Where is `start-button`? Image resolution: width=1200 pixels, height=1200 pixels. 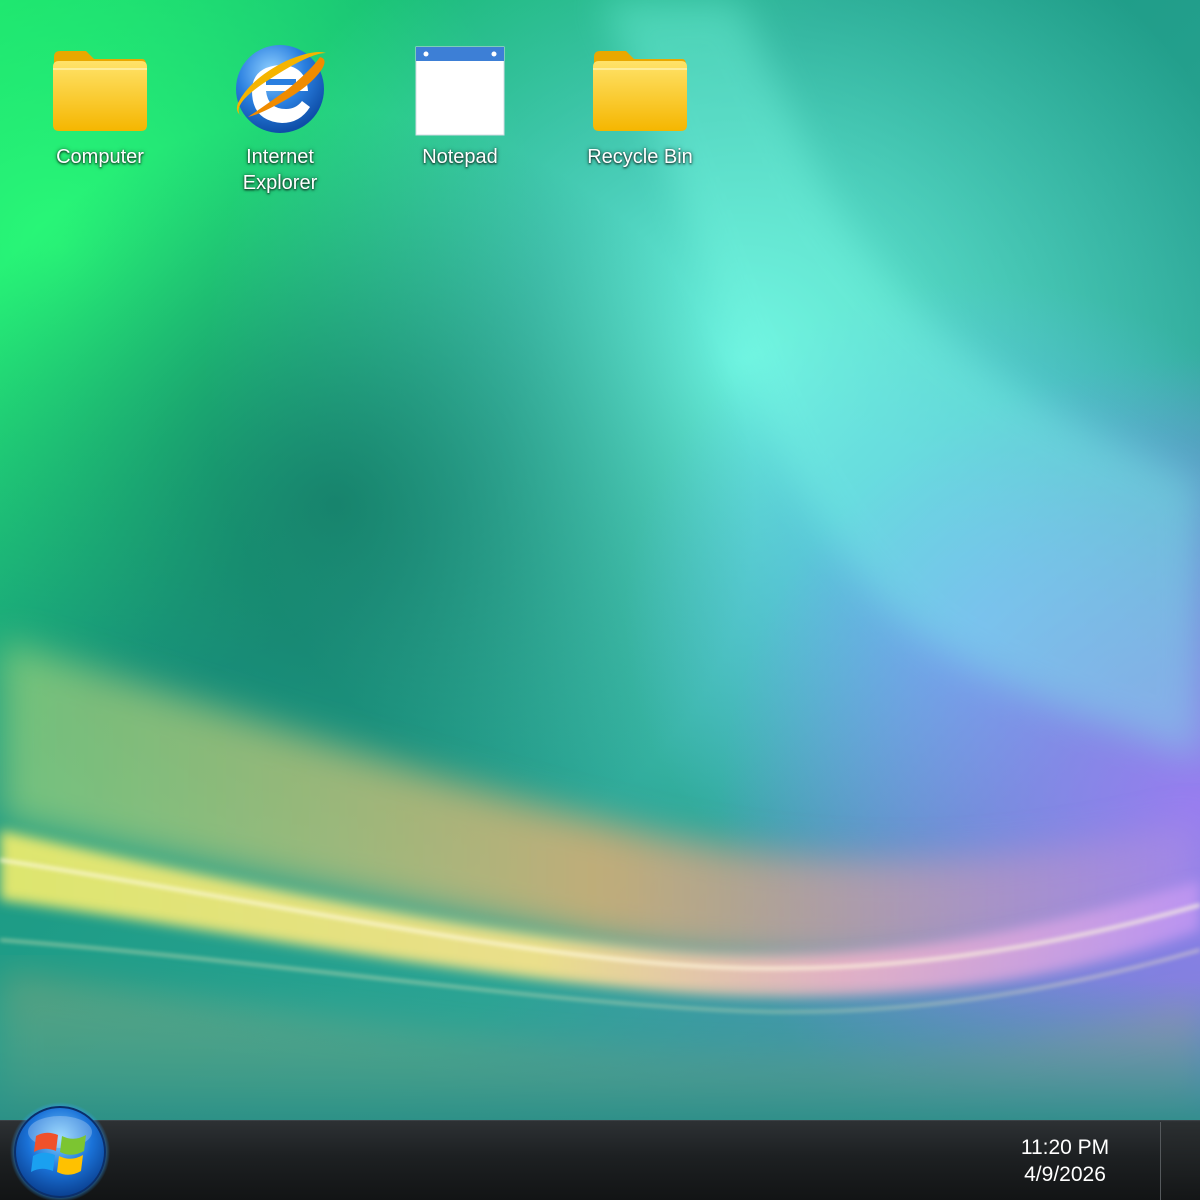 start-button is located at coordinates (60, 1151).